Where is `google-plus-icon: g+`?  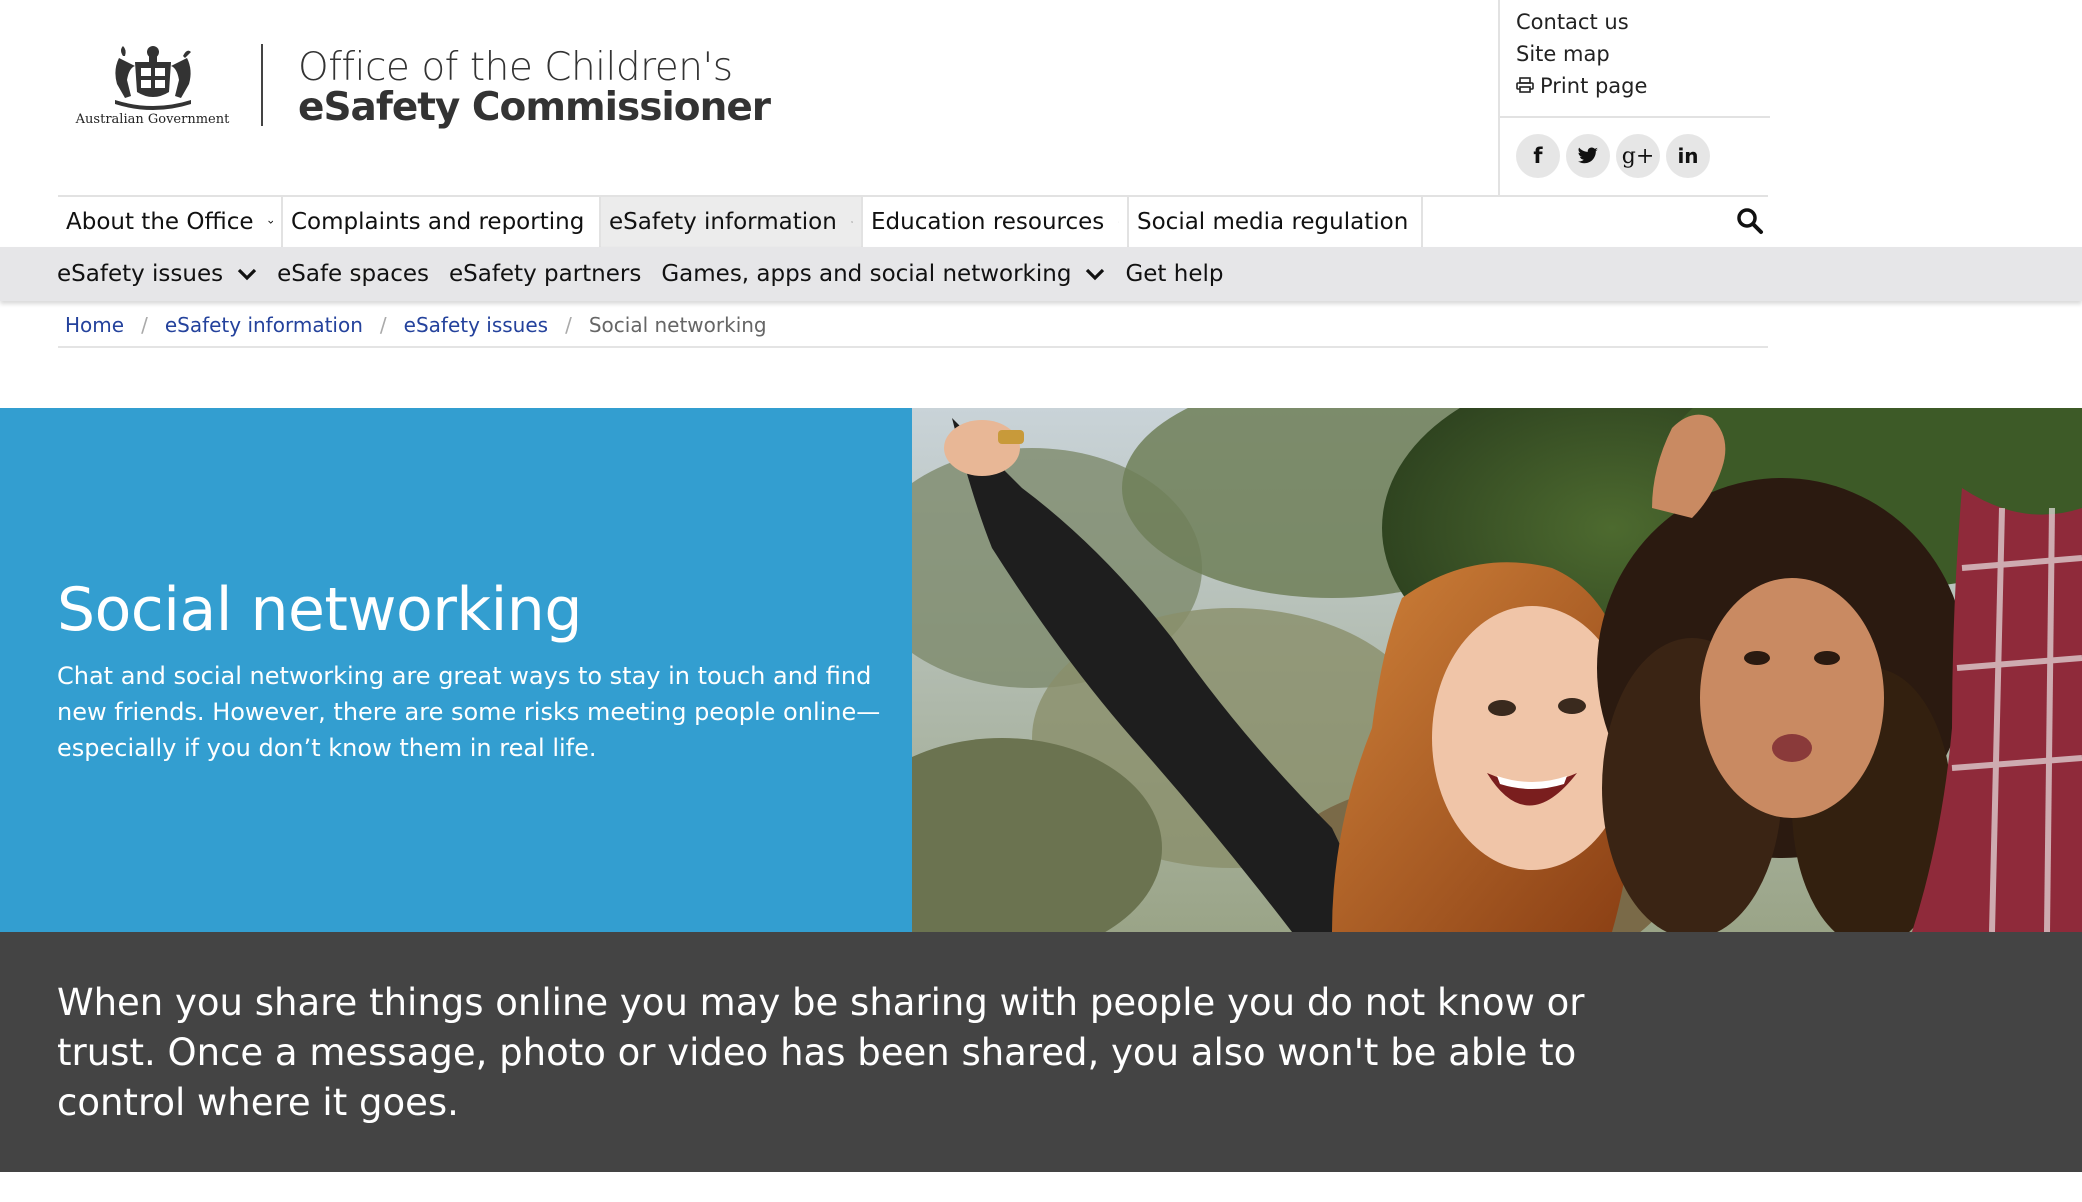
google-plus-icon: g+ is located at coordinates (1638, 156).